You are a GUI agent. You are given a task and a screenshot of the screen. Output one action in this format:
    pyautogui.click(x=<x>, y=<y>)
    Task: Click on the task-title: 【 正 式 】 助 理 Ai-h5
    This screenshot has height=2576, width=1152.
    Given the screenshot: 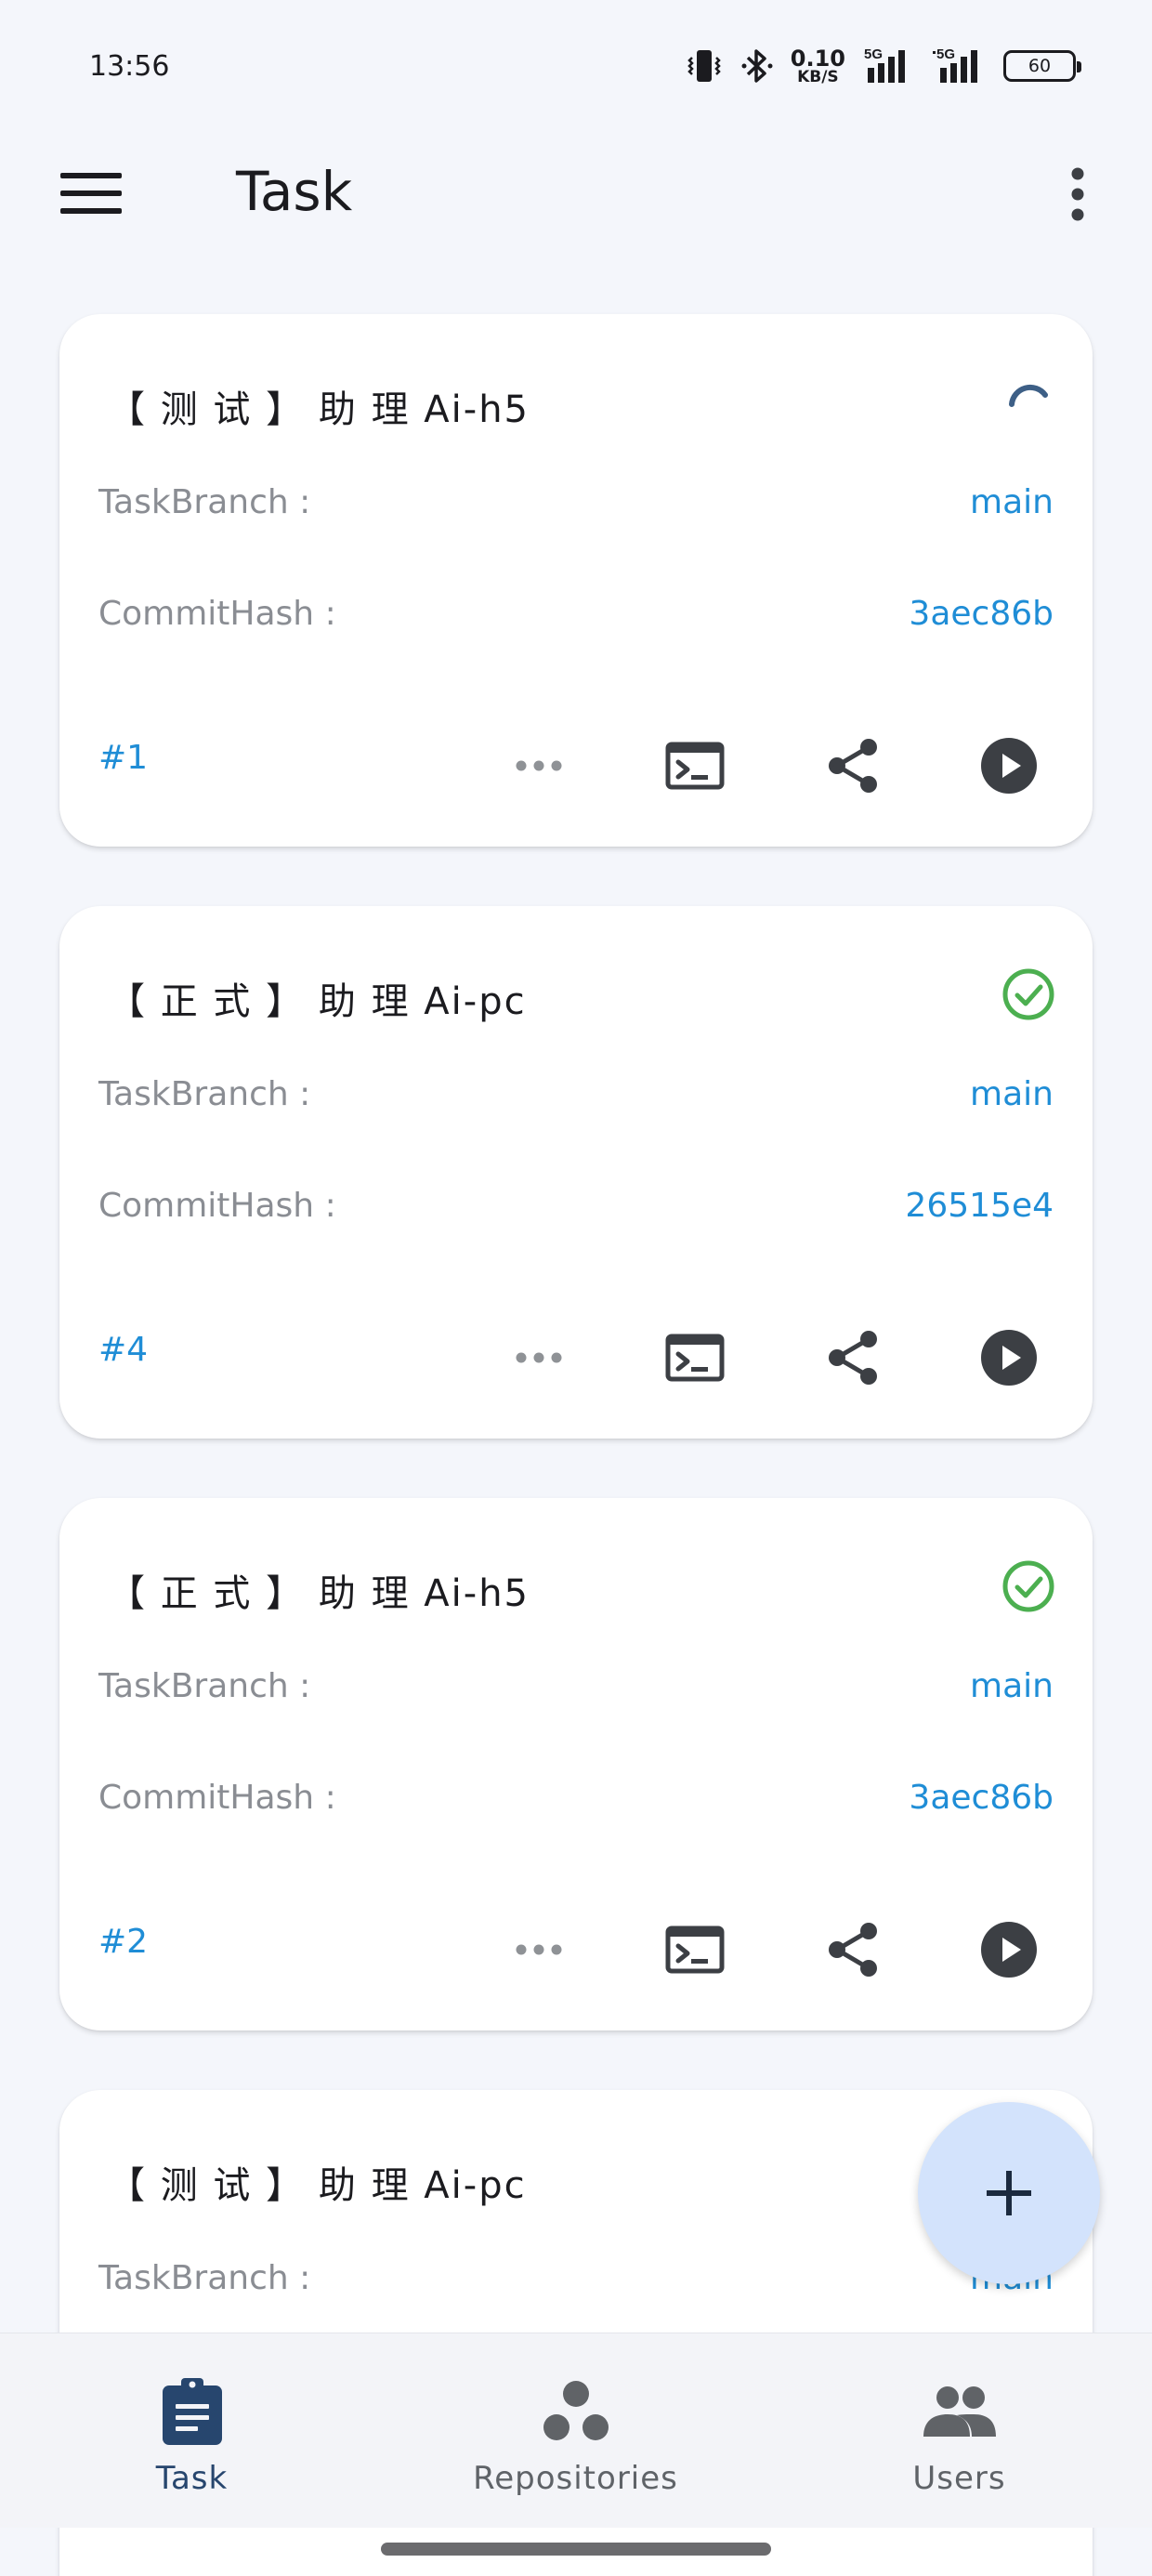 What is the action you would take?
    pyautogui.click(x=319, y=1593)
    